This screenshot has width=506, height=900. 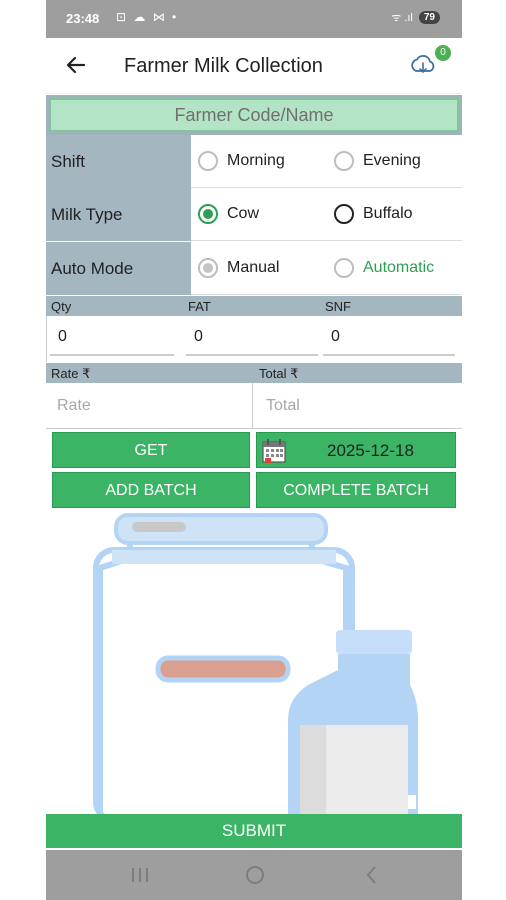 What do you see at coordinates (370, 450) in the screenshot?
I see `selected-date: 2025-12-18` at bounding box center [370, 450].